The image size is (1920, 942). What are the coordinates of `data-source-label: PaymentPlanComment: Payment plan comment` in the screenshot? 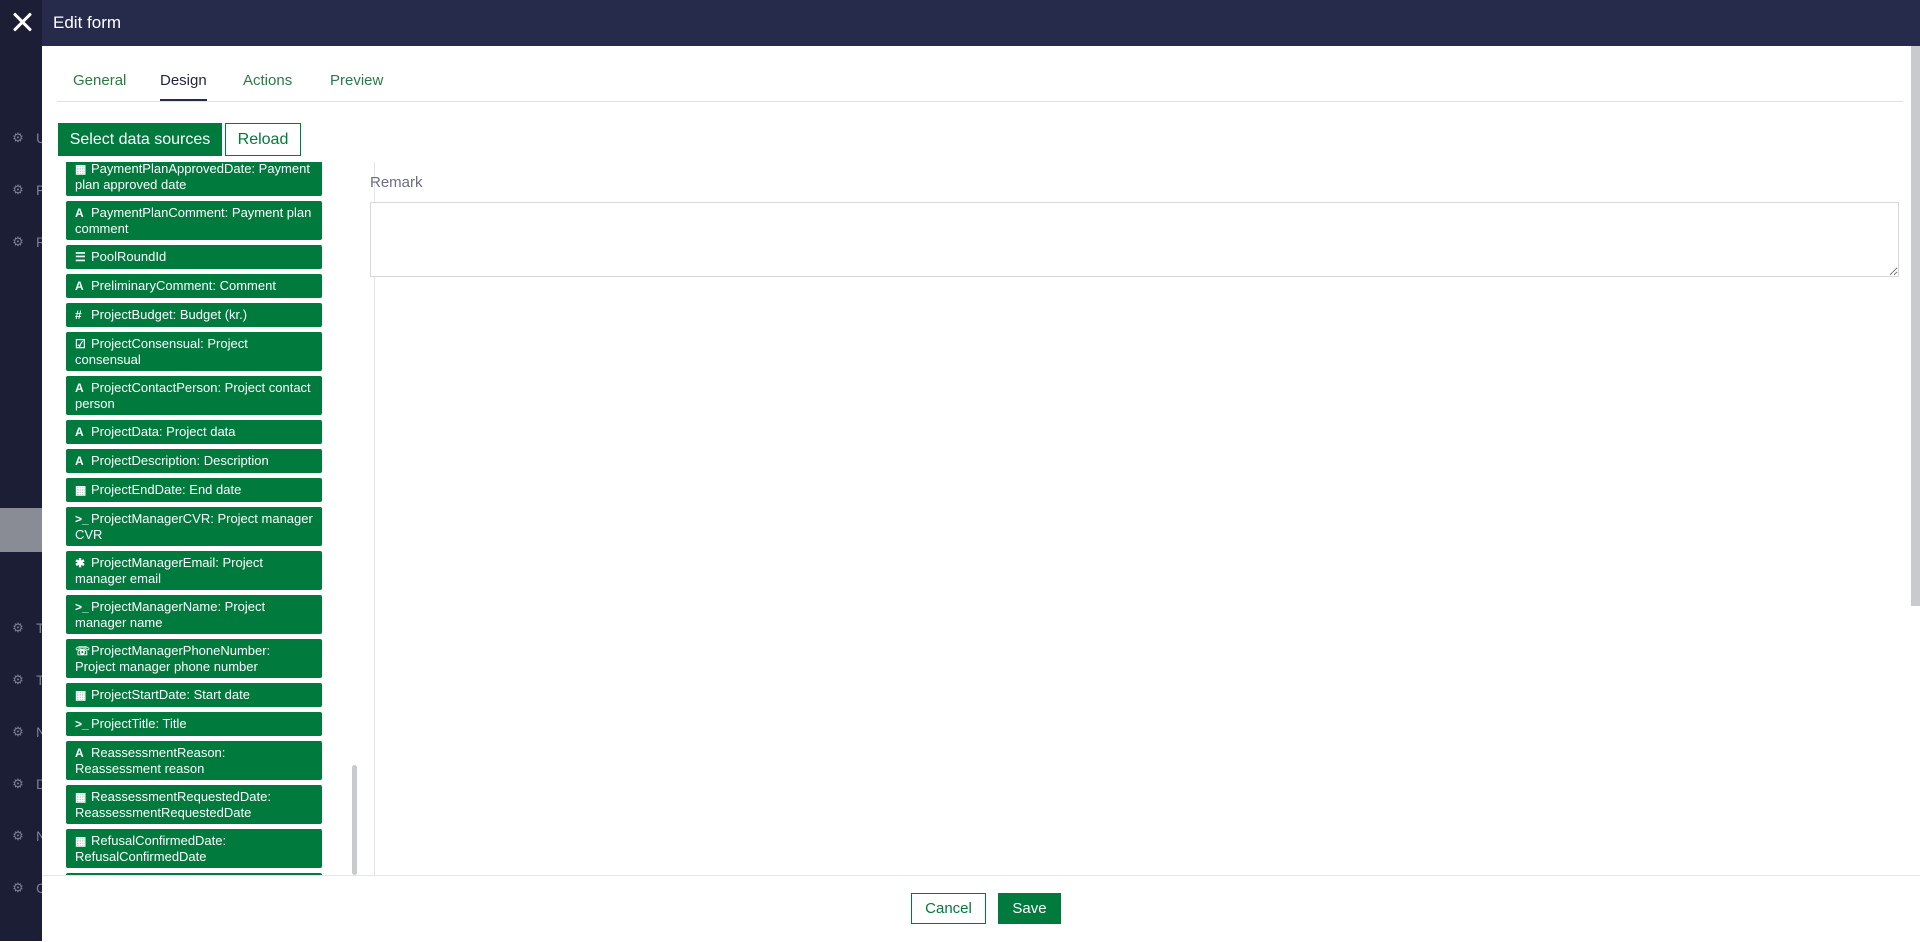 It's located at (193, 220).